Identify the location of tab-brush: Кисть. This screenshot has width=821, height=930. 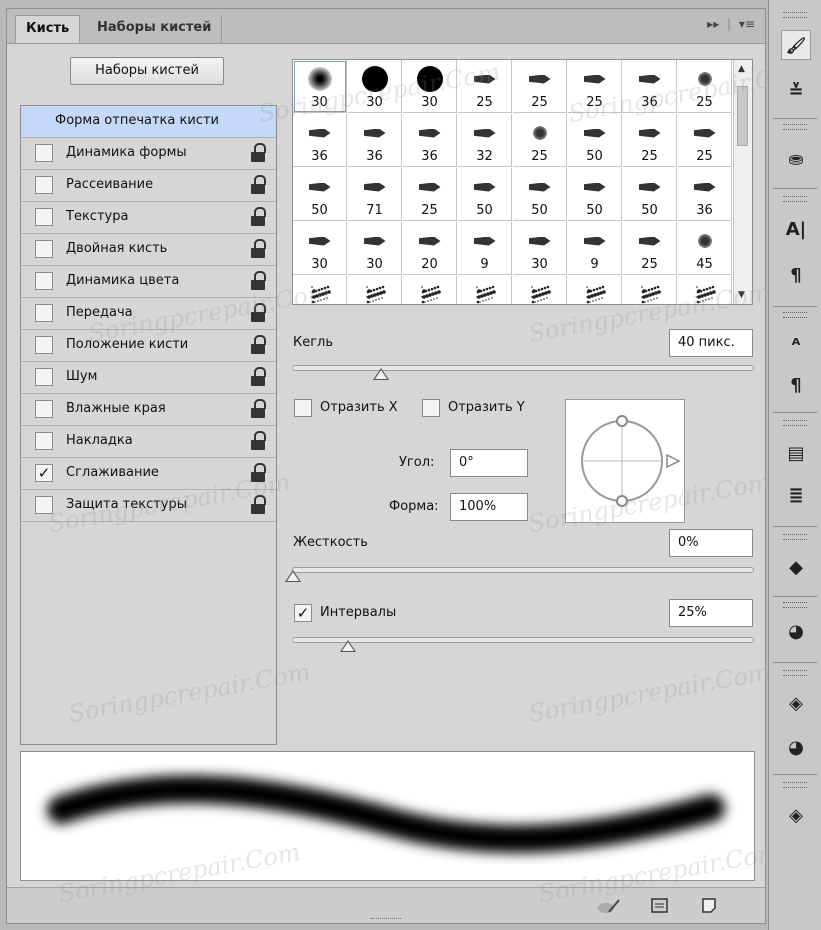
(48, 29).